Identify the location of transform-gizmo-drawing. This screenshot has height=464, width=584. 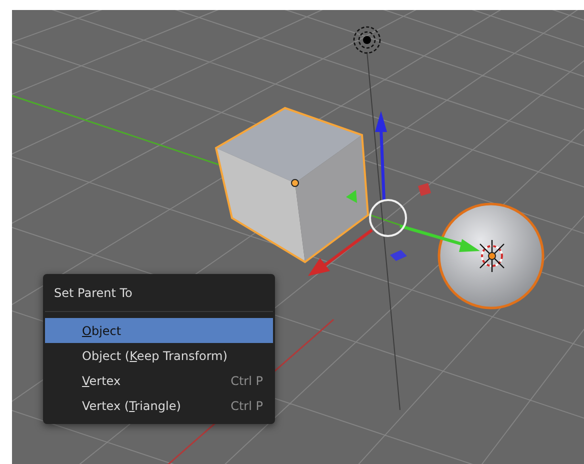
(394, 193).